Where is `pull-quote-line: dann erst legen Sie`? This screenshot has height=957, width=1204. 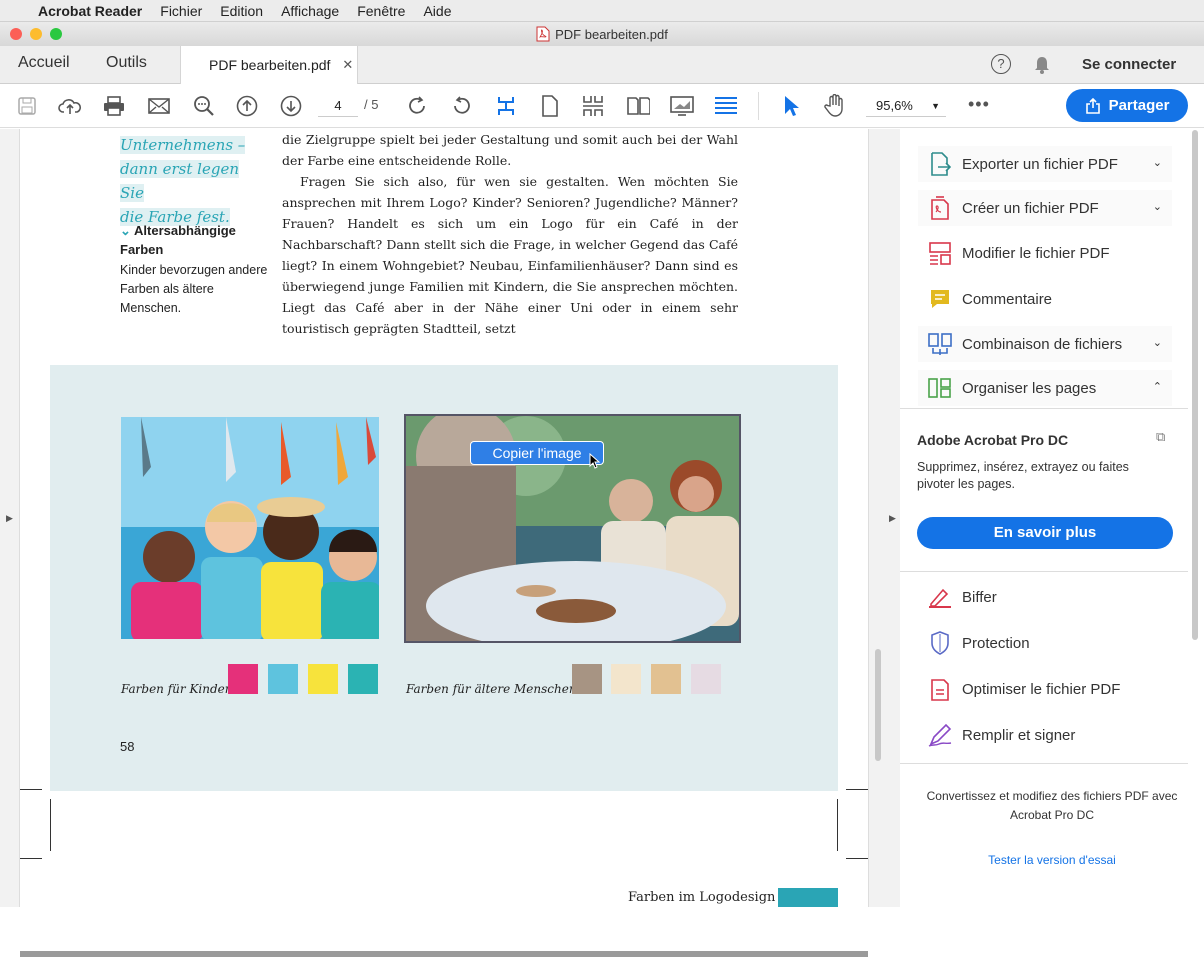 pull-quote-line: dann erst legen Sie is located at coordinates (179, 181).